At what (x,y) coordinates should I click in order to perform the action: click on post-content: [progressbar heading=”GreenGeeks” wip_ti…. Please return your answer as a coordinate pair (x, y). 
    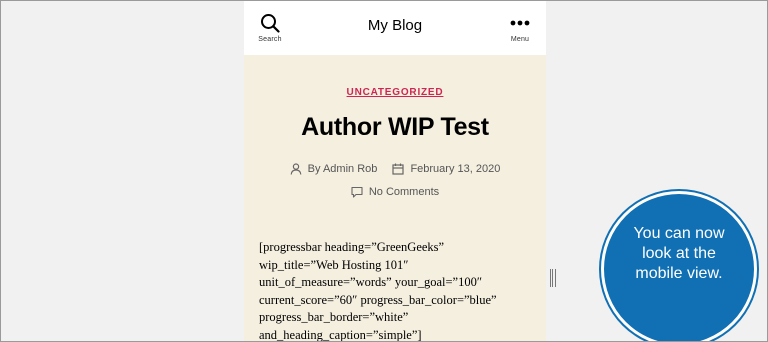
    Looking at the image, I should click on (399, 290).